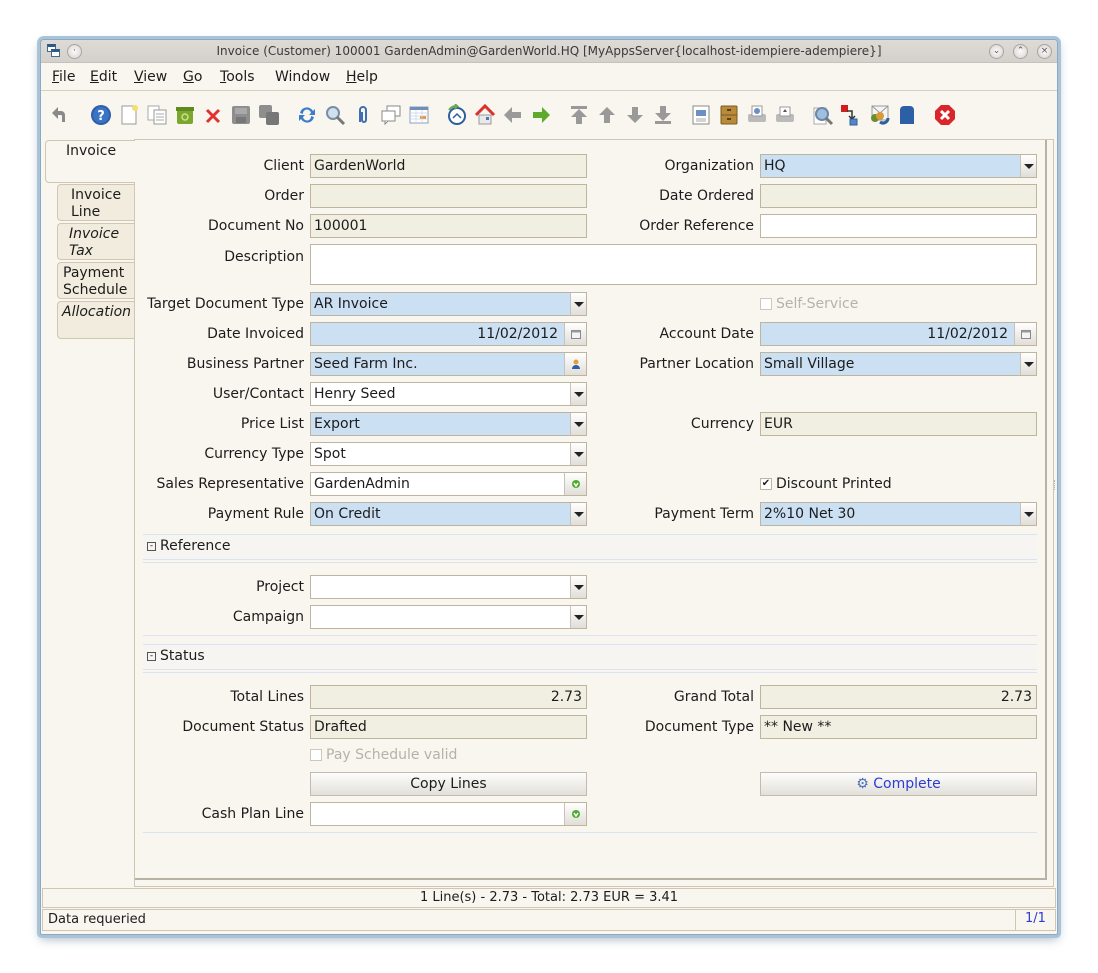  Describe the element at coordinates (898, 514) in the screenshot. I see `payment-term-select: 2%10 Net 30` at that location.